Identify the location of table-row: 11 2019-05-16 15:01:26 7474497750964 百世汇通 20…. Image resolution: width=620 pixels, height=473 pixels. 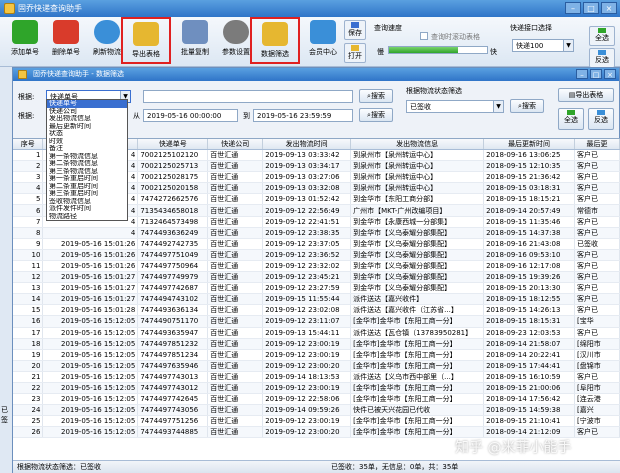
(316, 266).